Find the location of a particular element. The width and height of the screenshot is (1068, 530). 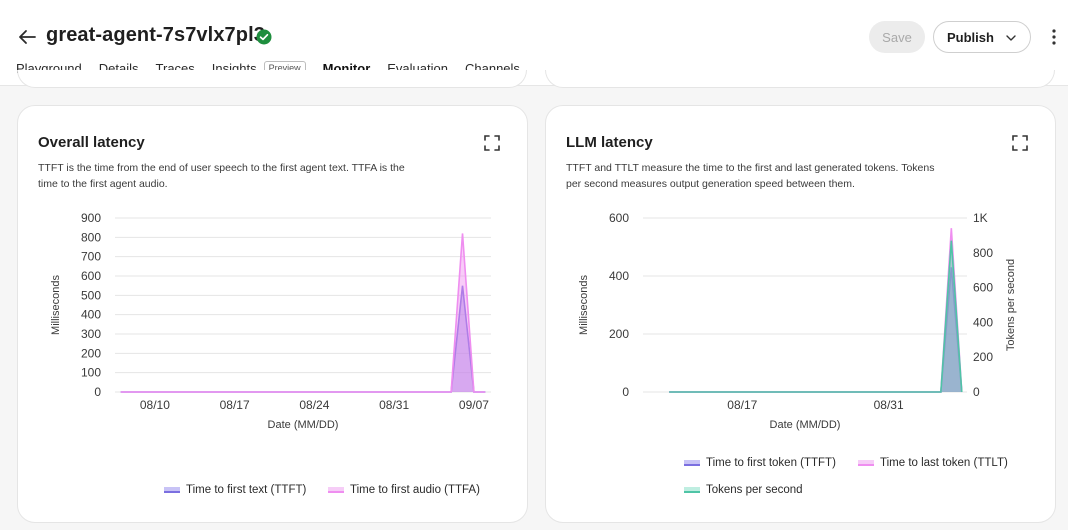

legend-item-ttft: Time to first token (TTFT) is located at coordinates (760, 463).